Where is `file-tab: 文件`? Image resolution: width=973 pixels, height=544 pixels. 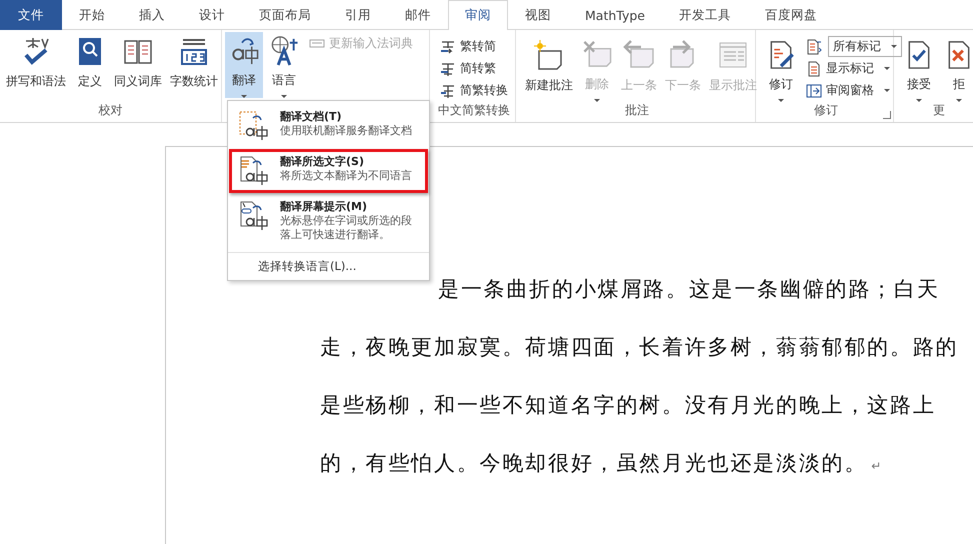
file-tab: 文件 is located at coordinates (31, 15).